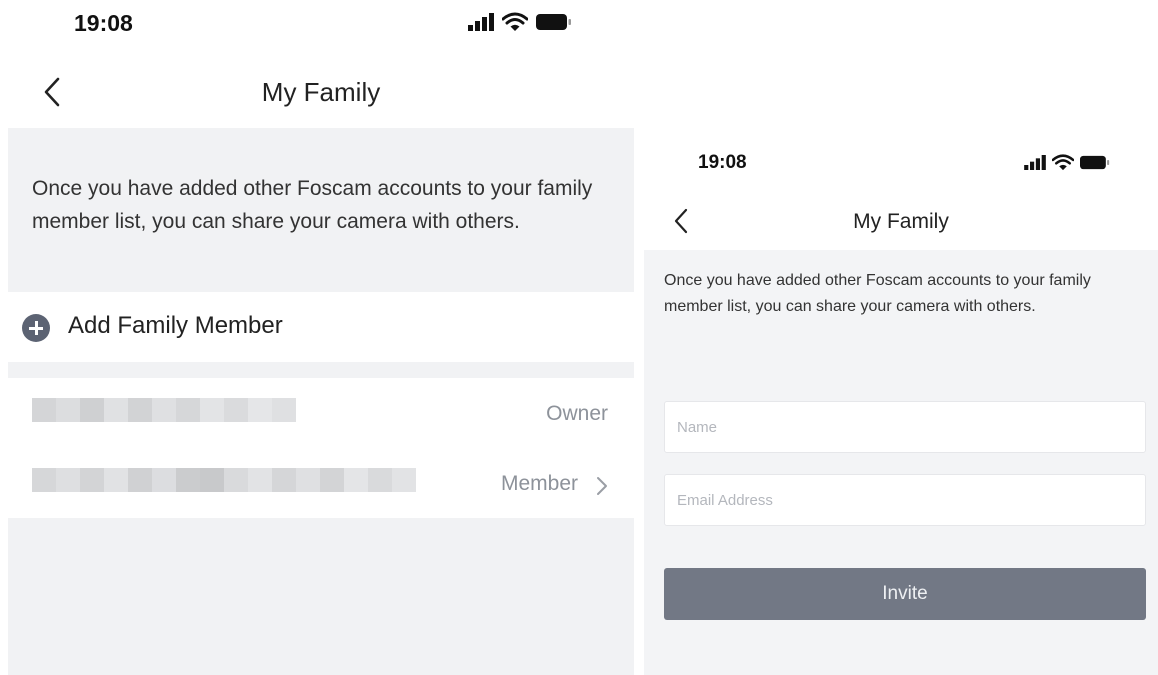  Describe the element at coordinates (321, 327) in the screenshot. I see `add-family-member-button: Add Family Member` at that location.